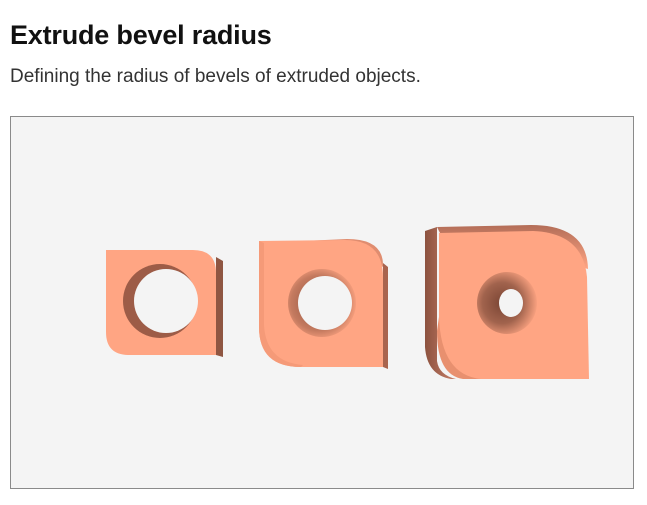 The height and width of the screenshot is (505, 647). Describe the element at coordinates (141, 35) in the screenshot. I see `page-title: Extrude bevel radius` at that location.